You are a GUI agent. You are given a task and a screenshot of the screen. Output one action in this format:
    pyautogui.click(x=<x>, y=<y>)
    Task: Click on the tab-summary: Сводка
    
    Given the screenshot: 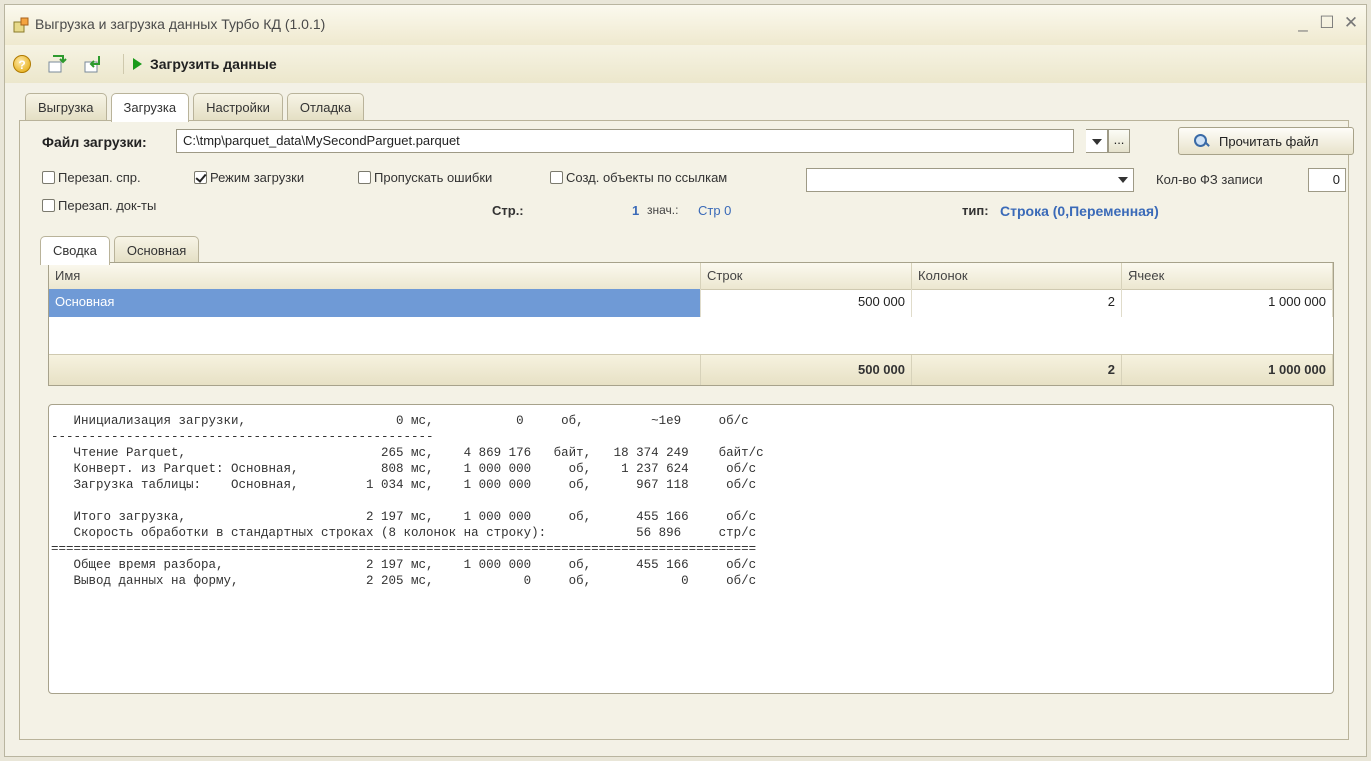 What is the action you would take?
    pyautogui.click(x=75, y=250)
    